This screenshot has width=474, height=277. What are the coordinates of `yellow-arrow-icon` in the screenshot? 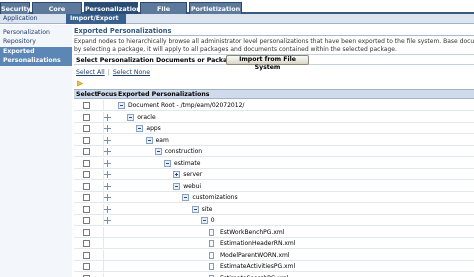 It's located at (80, 83).